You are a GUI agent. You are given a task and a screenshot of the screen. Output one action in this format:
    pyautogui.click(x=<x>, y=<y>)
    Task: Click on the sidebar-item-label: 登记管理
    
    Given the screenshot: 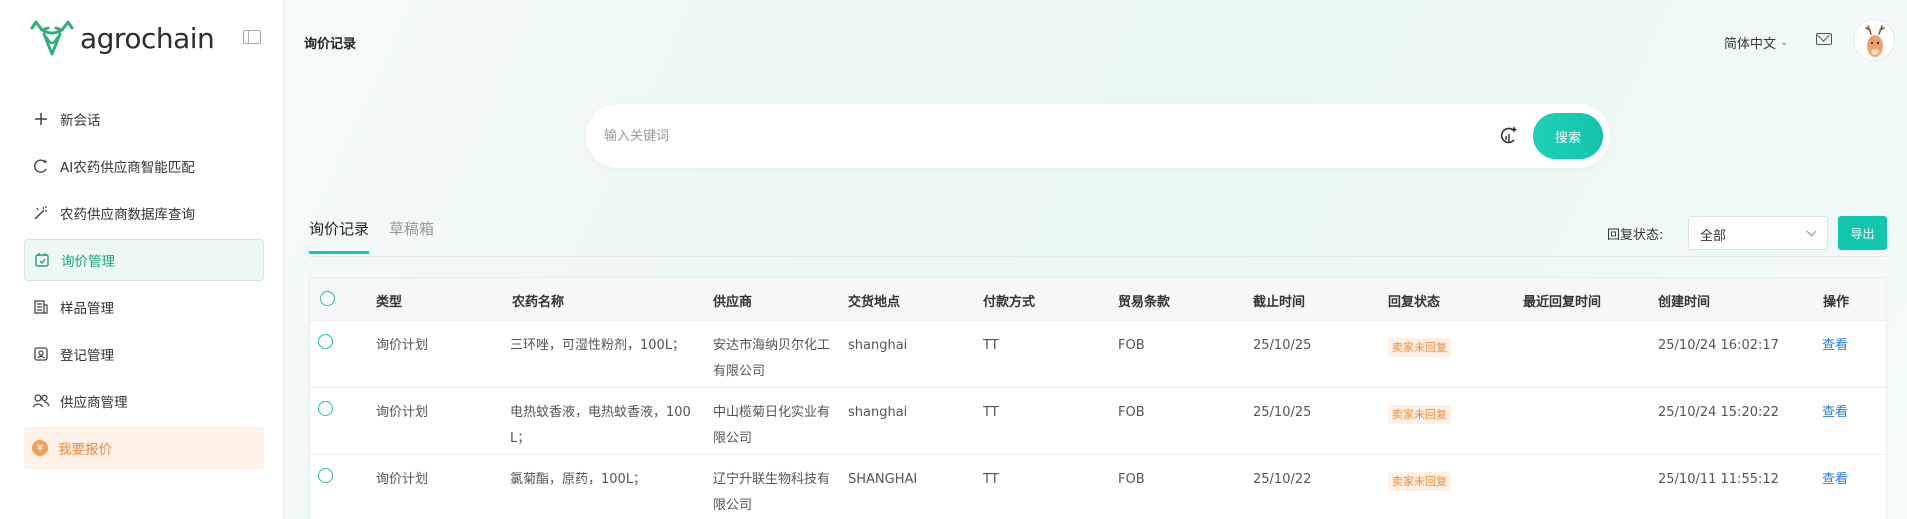 What is the action you would take?
    pyautogui.click(x=87, y=356)
    